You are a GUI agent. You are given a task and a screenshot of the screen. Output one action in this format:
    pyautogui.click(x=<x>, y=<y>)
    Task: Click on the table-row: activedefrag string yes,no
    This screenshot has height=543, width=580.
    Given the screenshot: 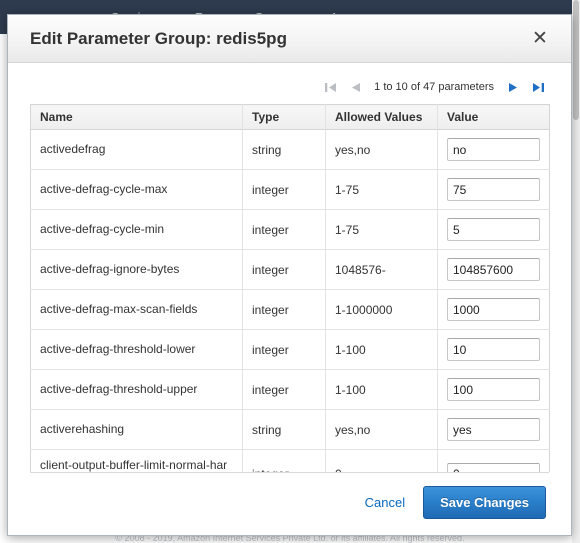 What is the action you would take?
    pyautogui.click(x=290, y=149)
    